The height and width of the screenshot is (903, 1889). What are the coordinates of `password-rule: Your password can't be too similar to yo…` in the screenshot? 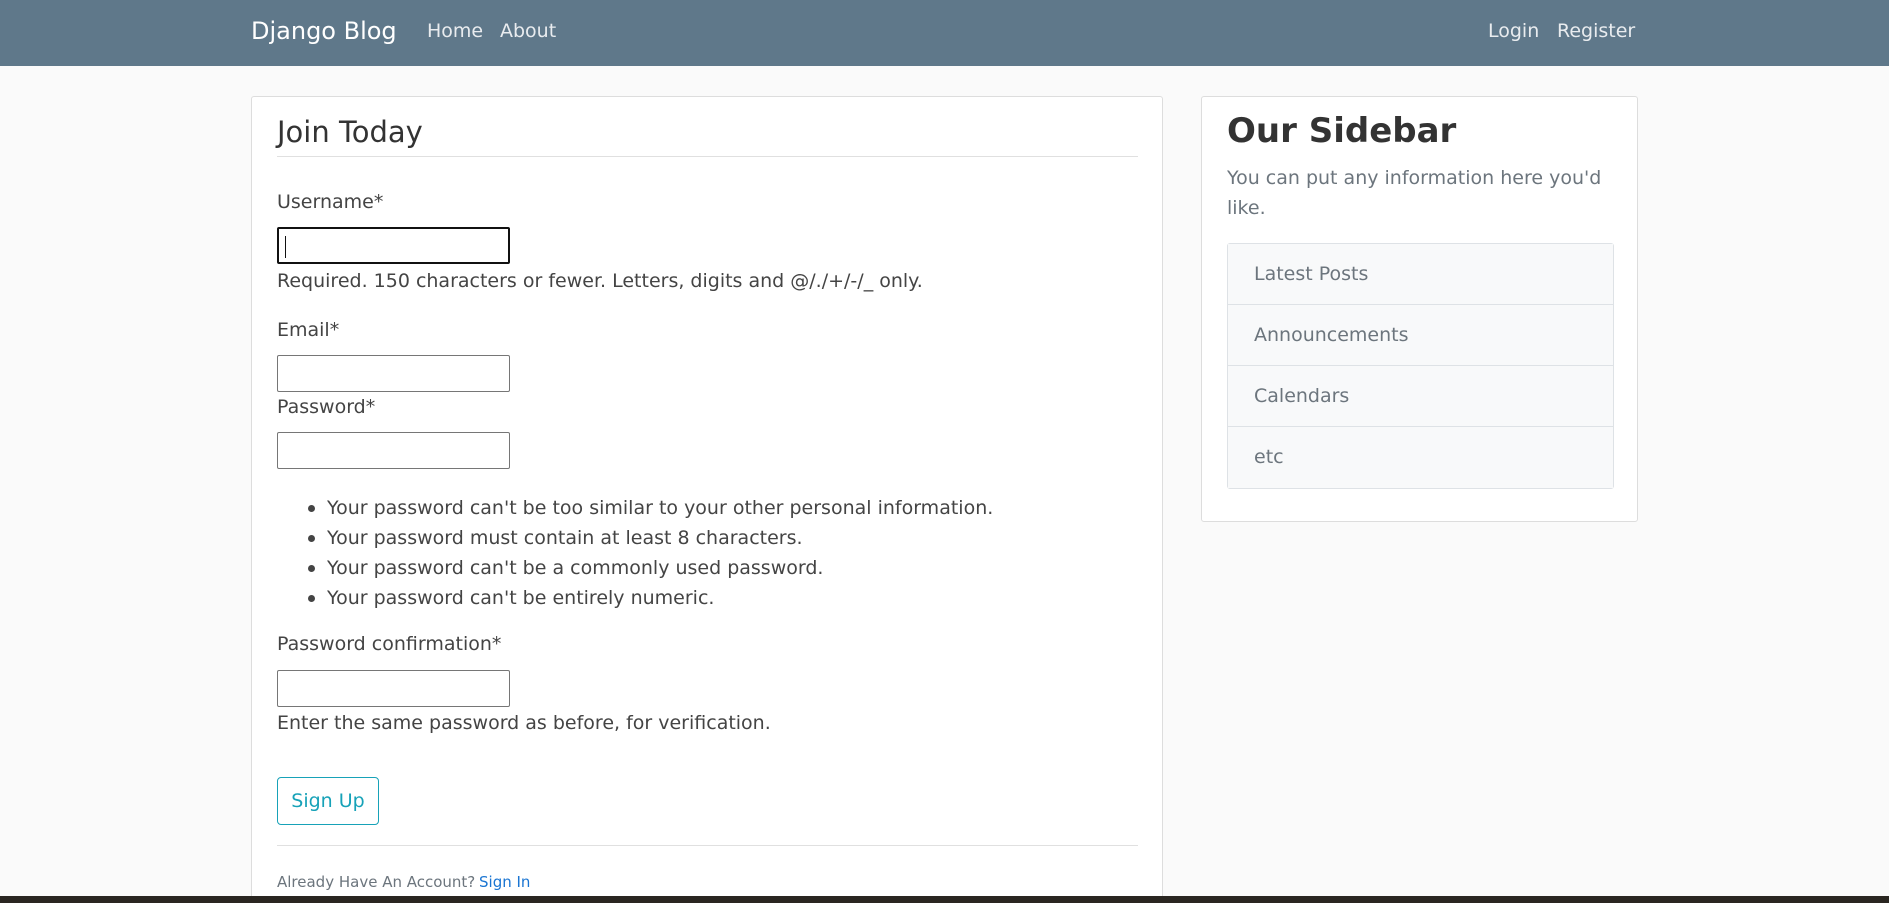 It's located at (635, 508).